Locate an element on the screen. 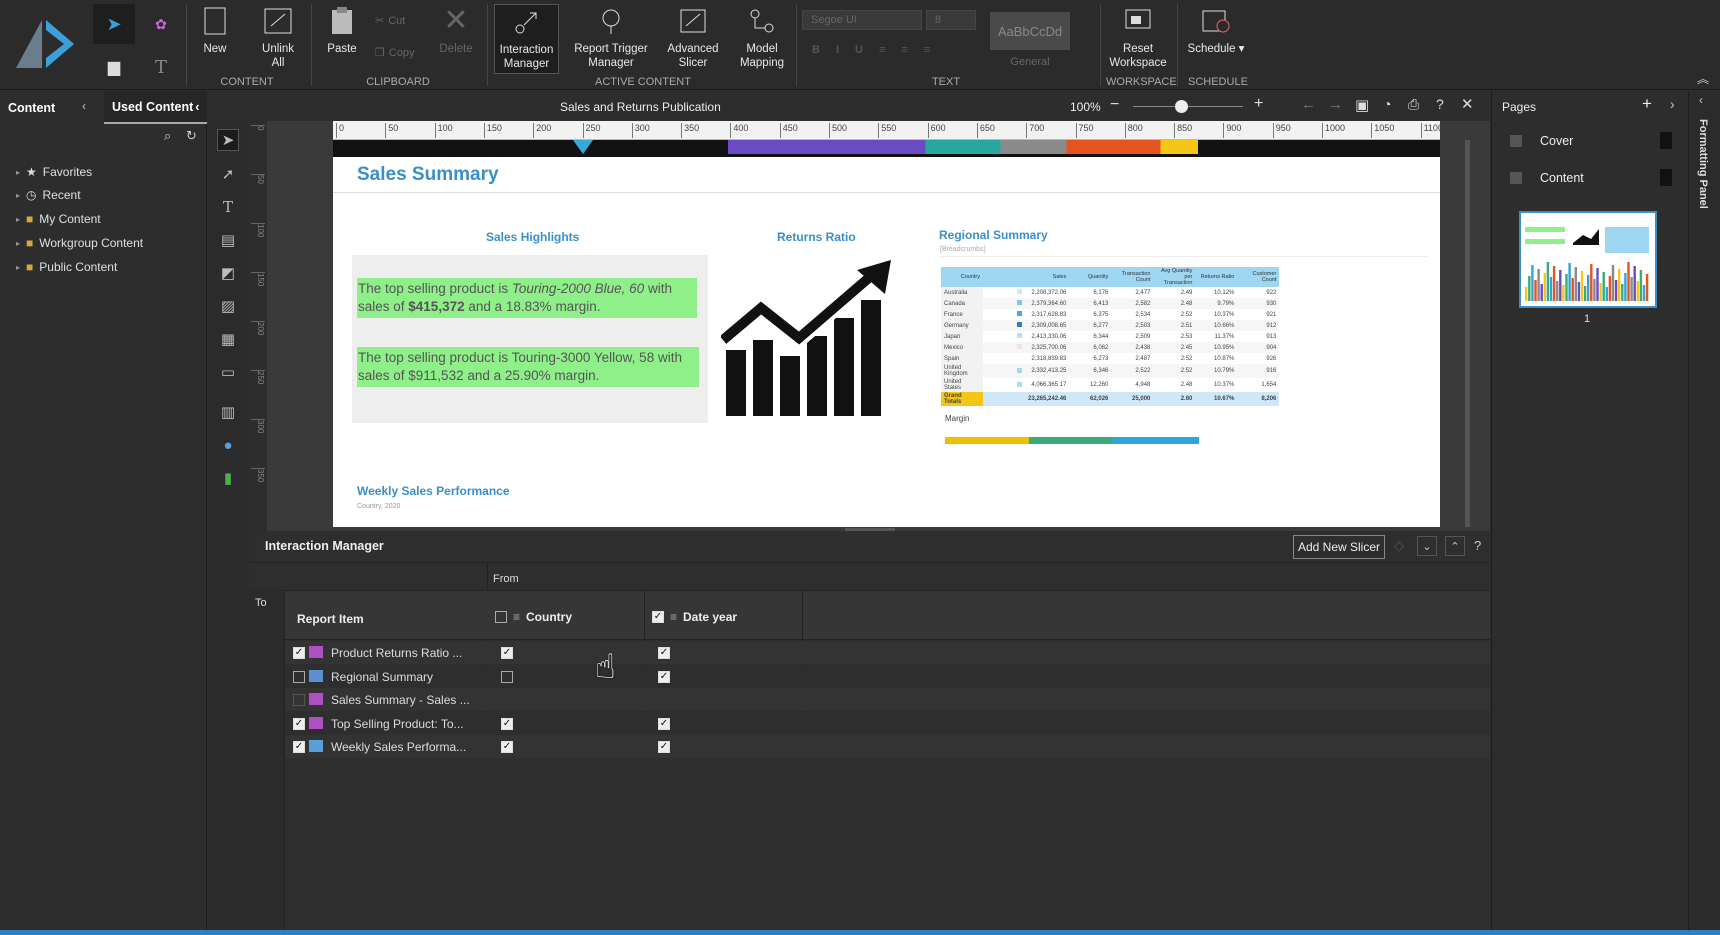 This screenshot has height=935, width=1720. country-column-header: ≡ Country is located at coordinates (533, 617).